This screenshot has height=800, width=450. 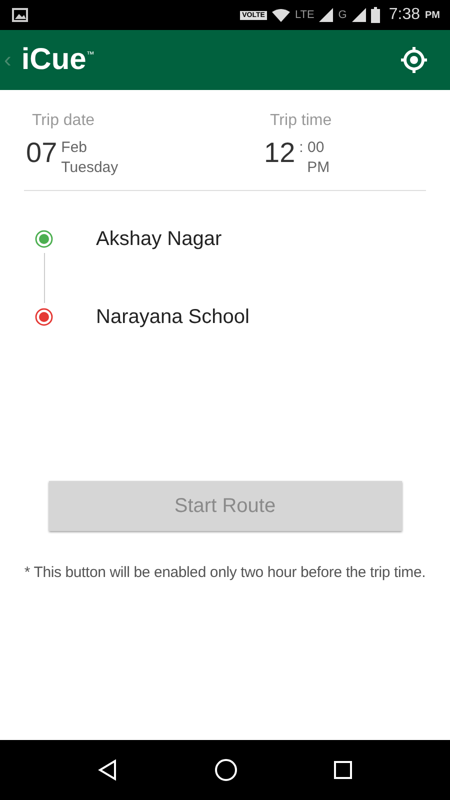 What do you see at coordinates (414, 60) in the screenshot?
I see `location-icon` at bounding box center [414, 60].